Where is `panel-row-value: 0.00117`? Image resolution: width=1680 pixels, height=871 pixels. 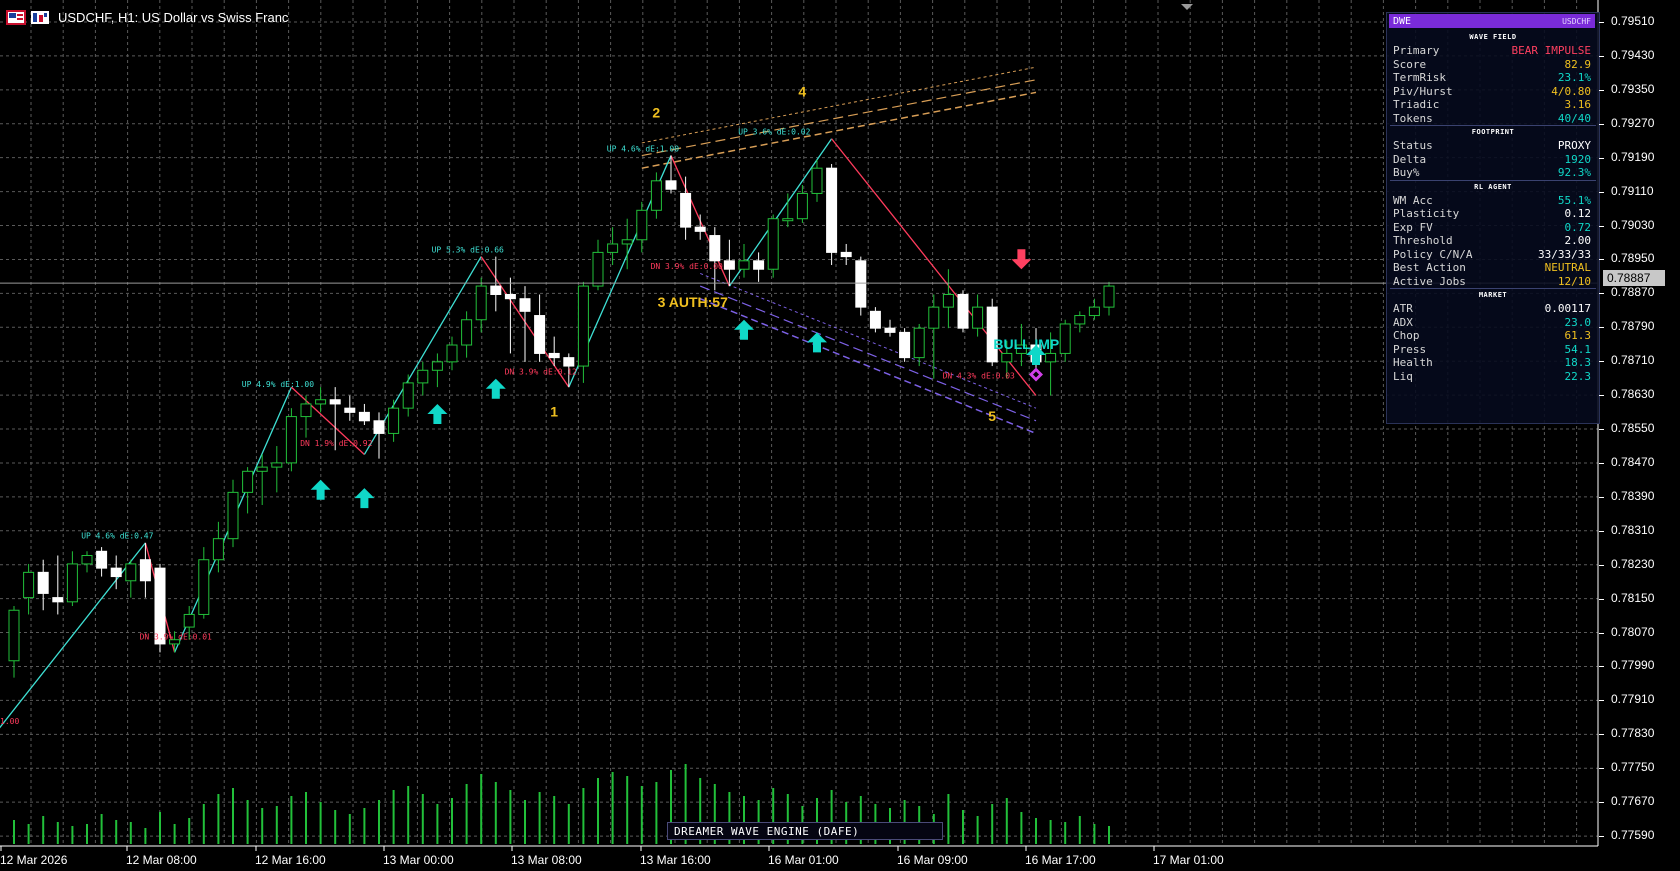
panel-row-value: 0.00117 is located at coordinates (1567, 308).